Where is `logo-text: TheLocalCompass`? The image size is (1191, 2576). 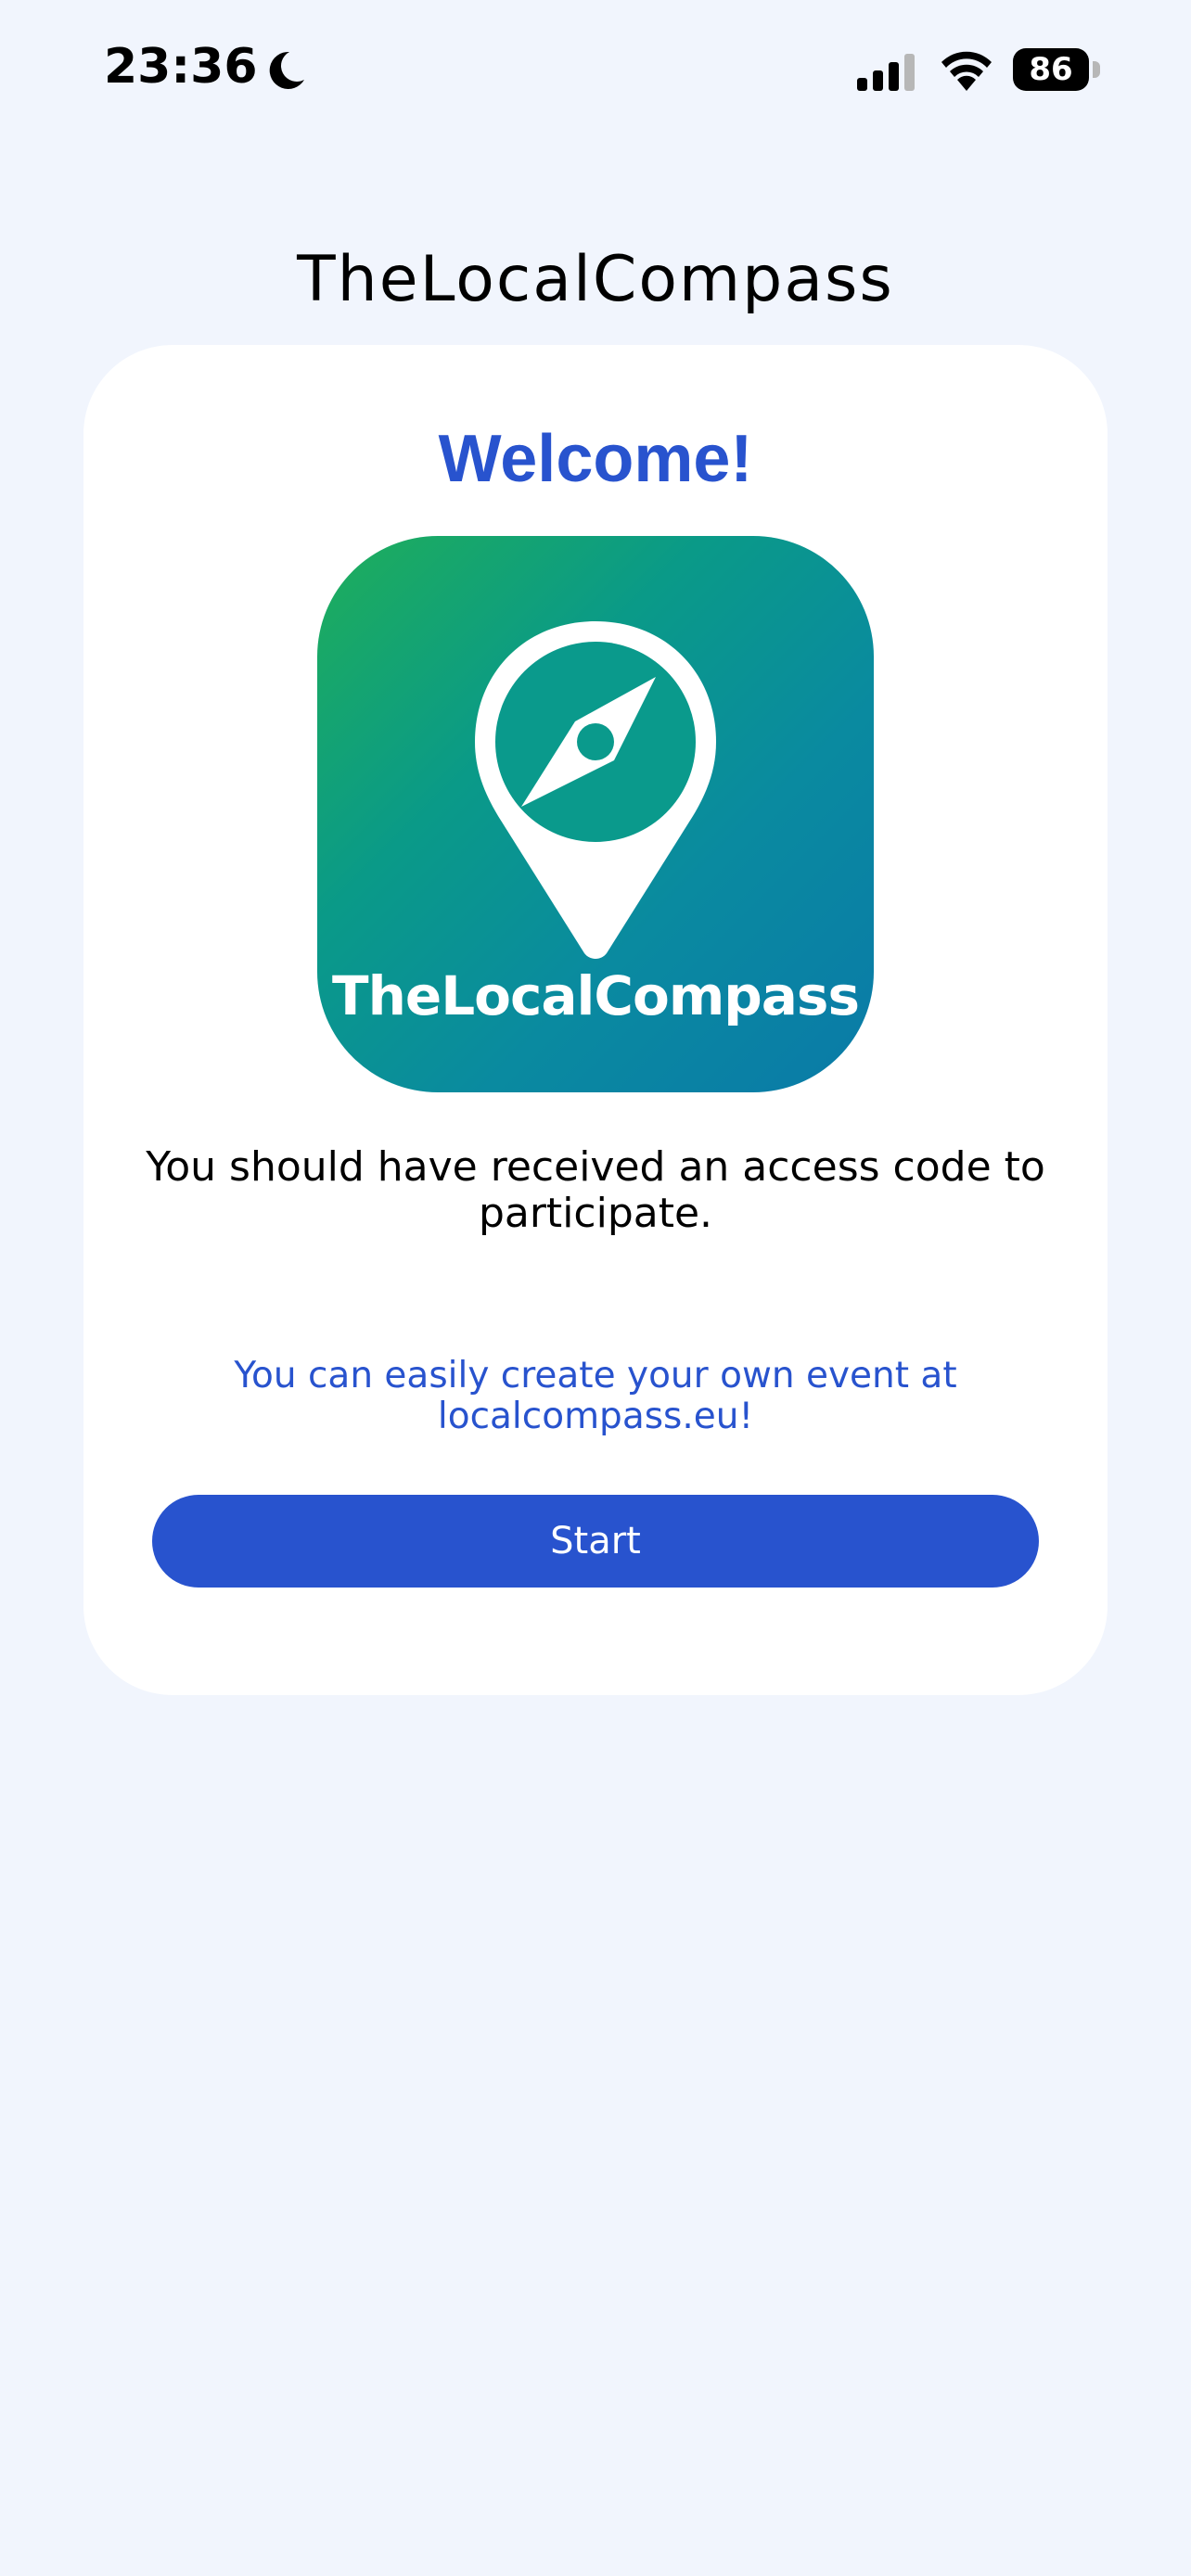 logo-text: TheLocalCompass is located at coordinates (596, 996).